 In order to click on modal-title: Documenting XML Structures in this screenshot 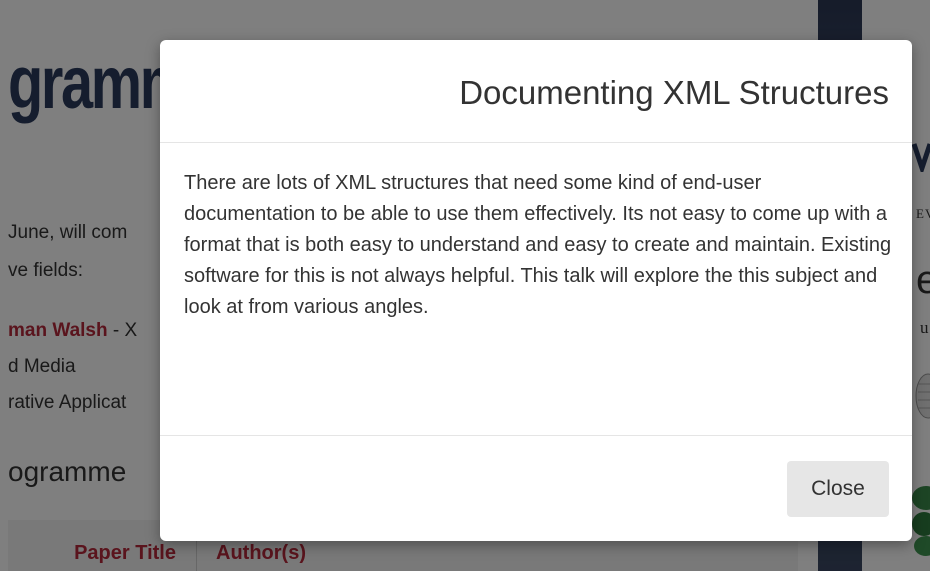, I will do `click(674, 92)`.